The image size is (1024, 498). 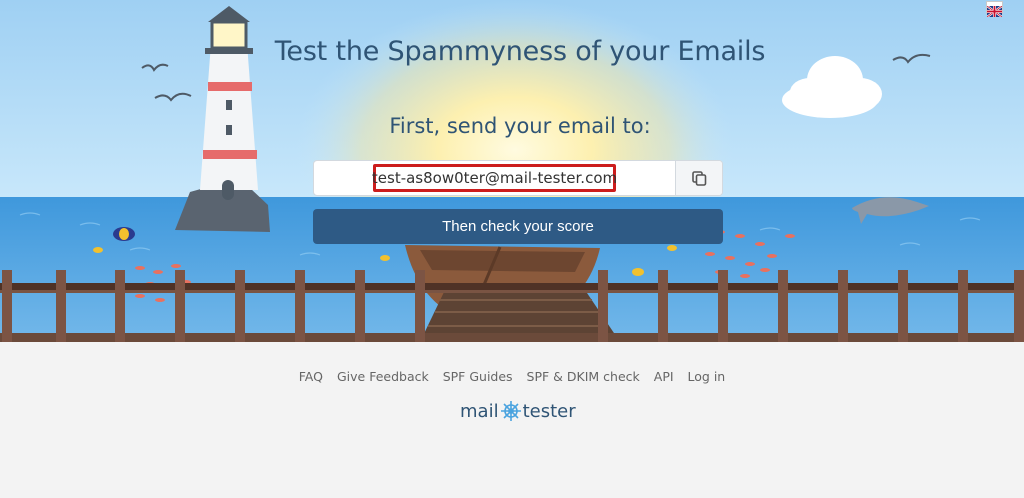 I want to click on footer-link-faq: FAQ, so click(x=311, y=376).